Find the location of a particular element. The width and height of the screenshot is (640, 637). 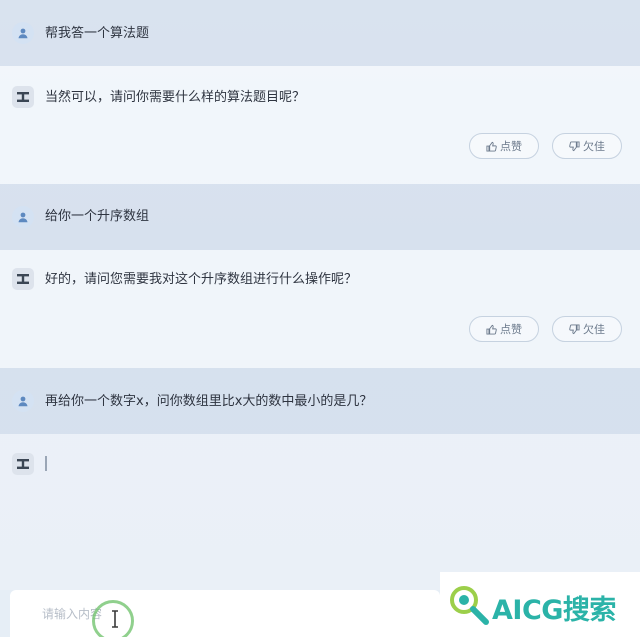

message-input is located at coordinates (192, 614).